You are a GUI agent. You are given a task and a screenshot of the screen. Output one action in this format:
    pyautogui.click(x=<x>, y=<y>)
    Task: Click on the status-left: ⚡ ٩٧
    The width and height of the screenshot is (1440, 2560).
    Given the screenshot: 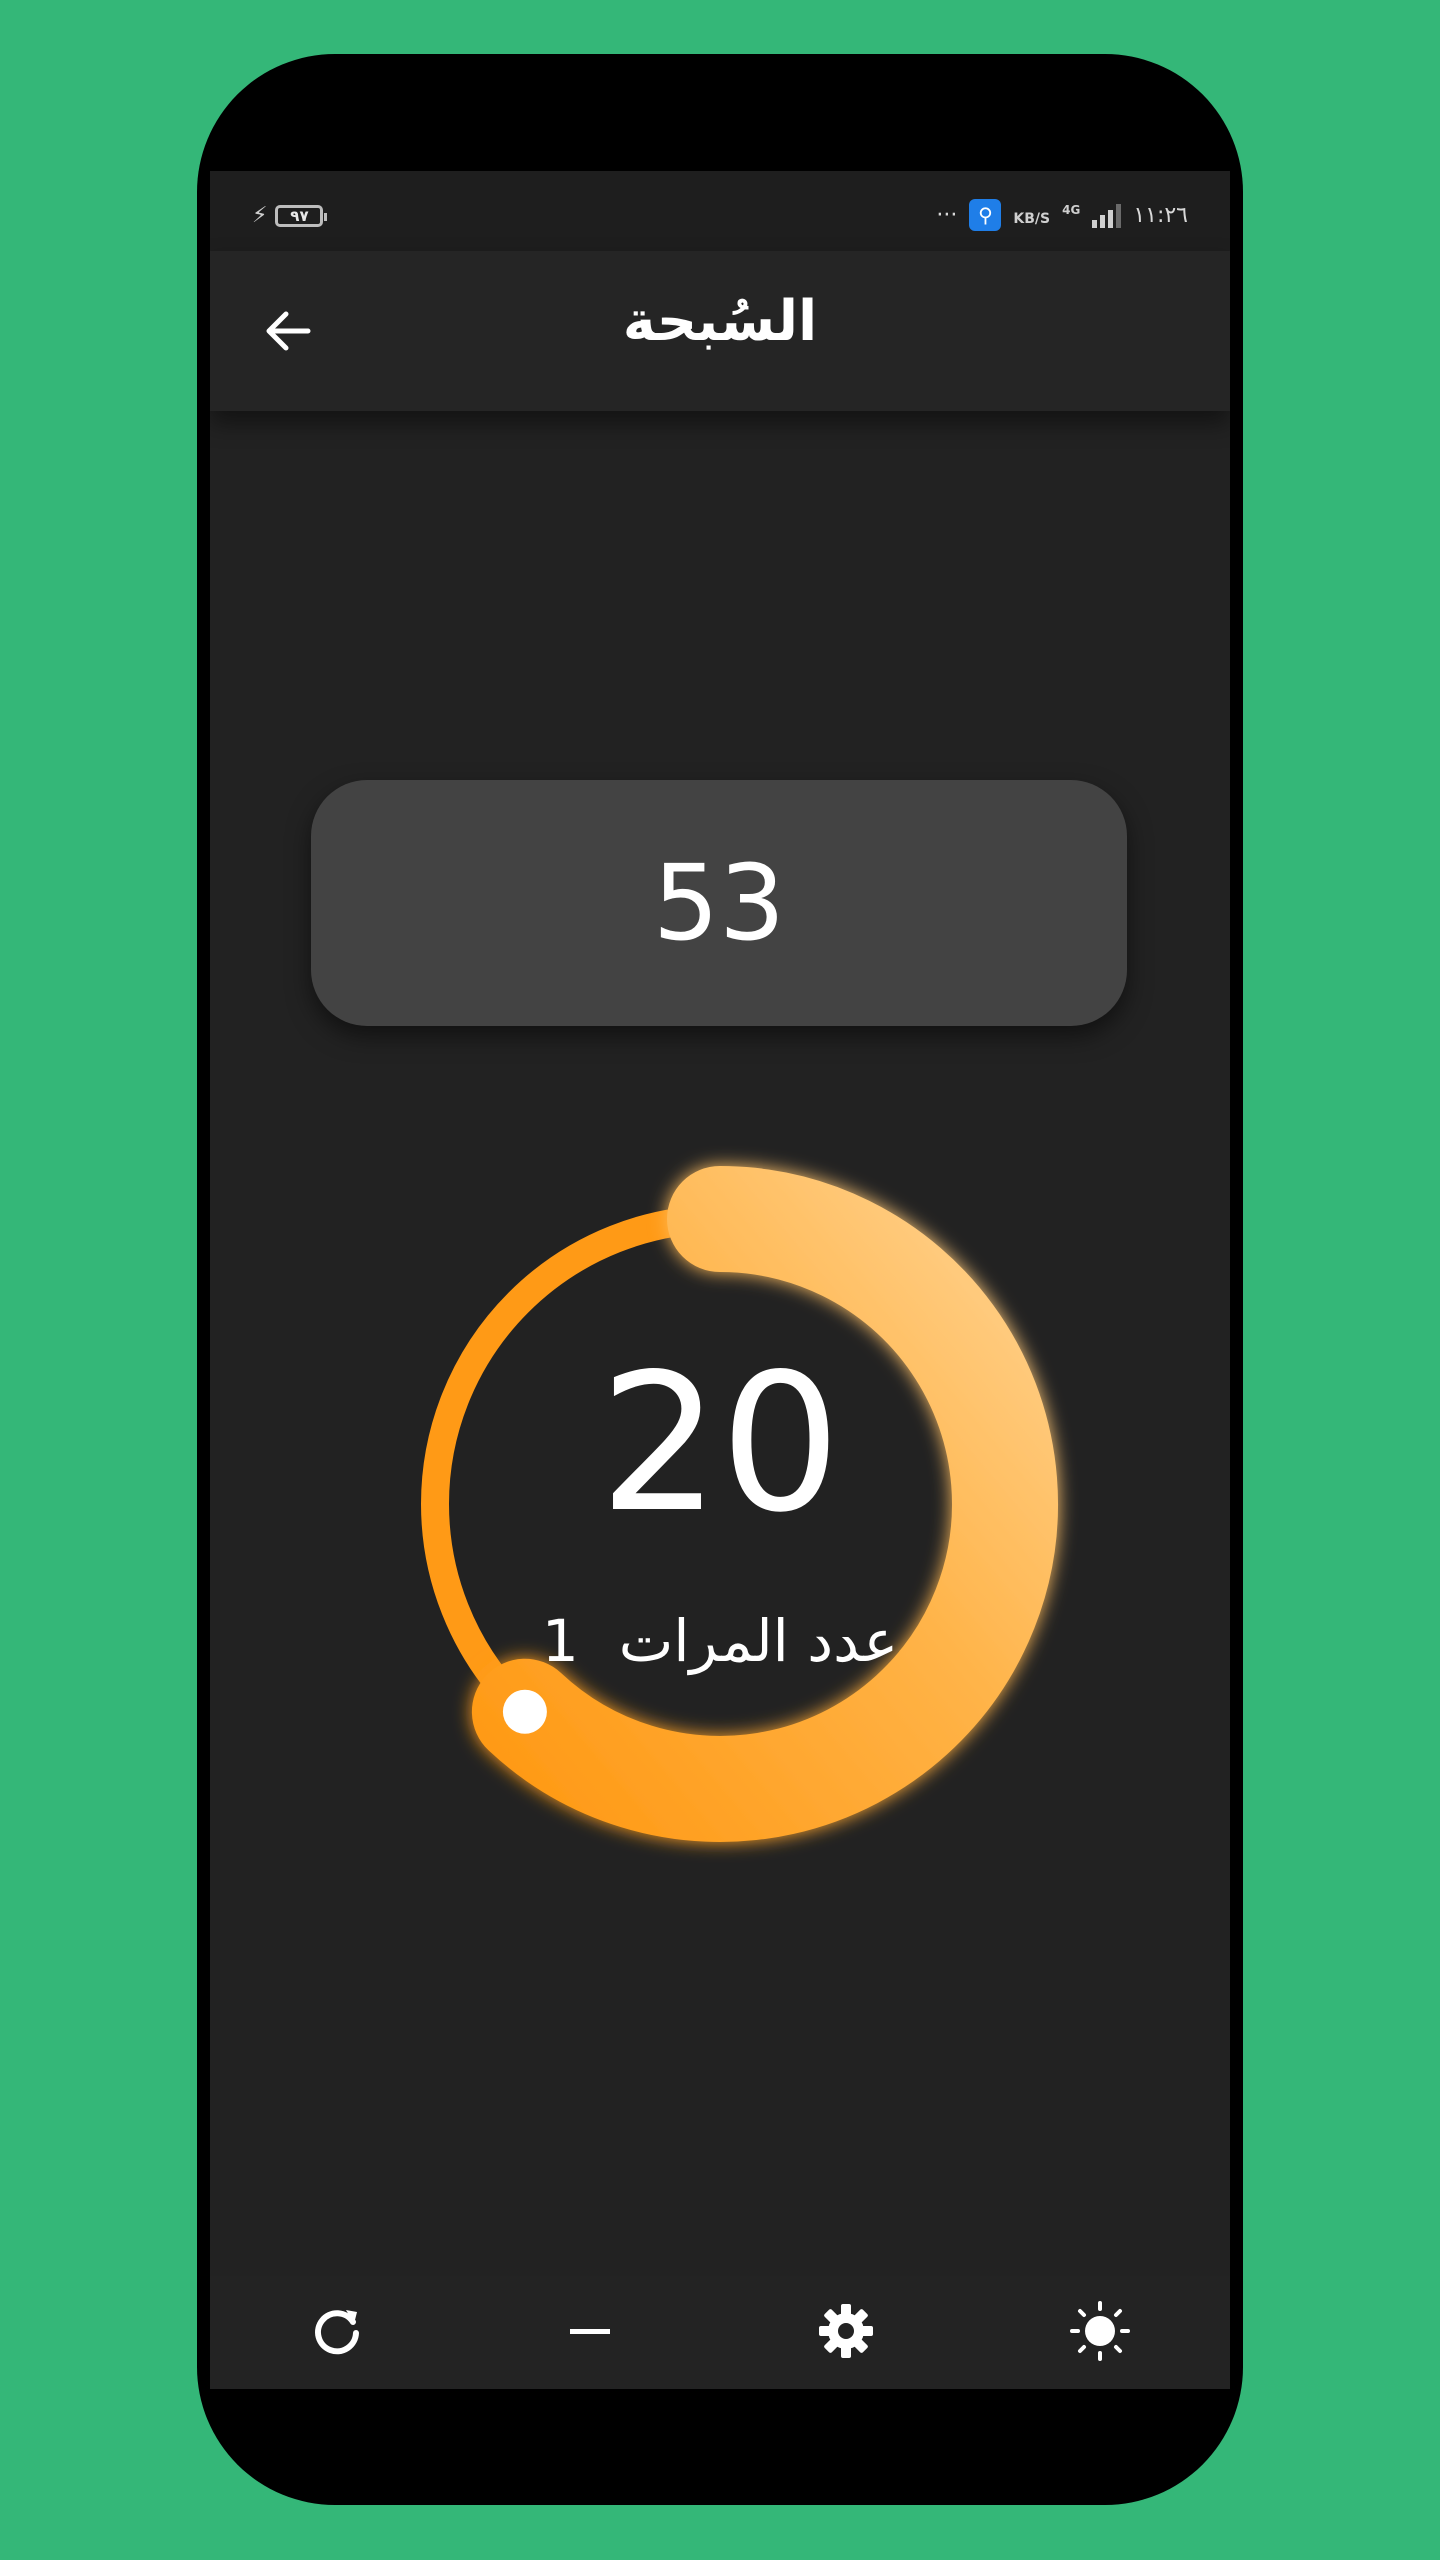 What is the action you would take?
    pyautogui.click(x=290, y=215)
    